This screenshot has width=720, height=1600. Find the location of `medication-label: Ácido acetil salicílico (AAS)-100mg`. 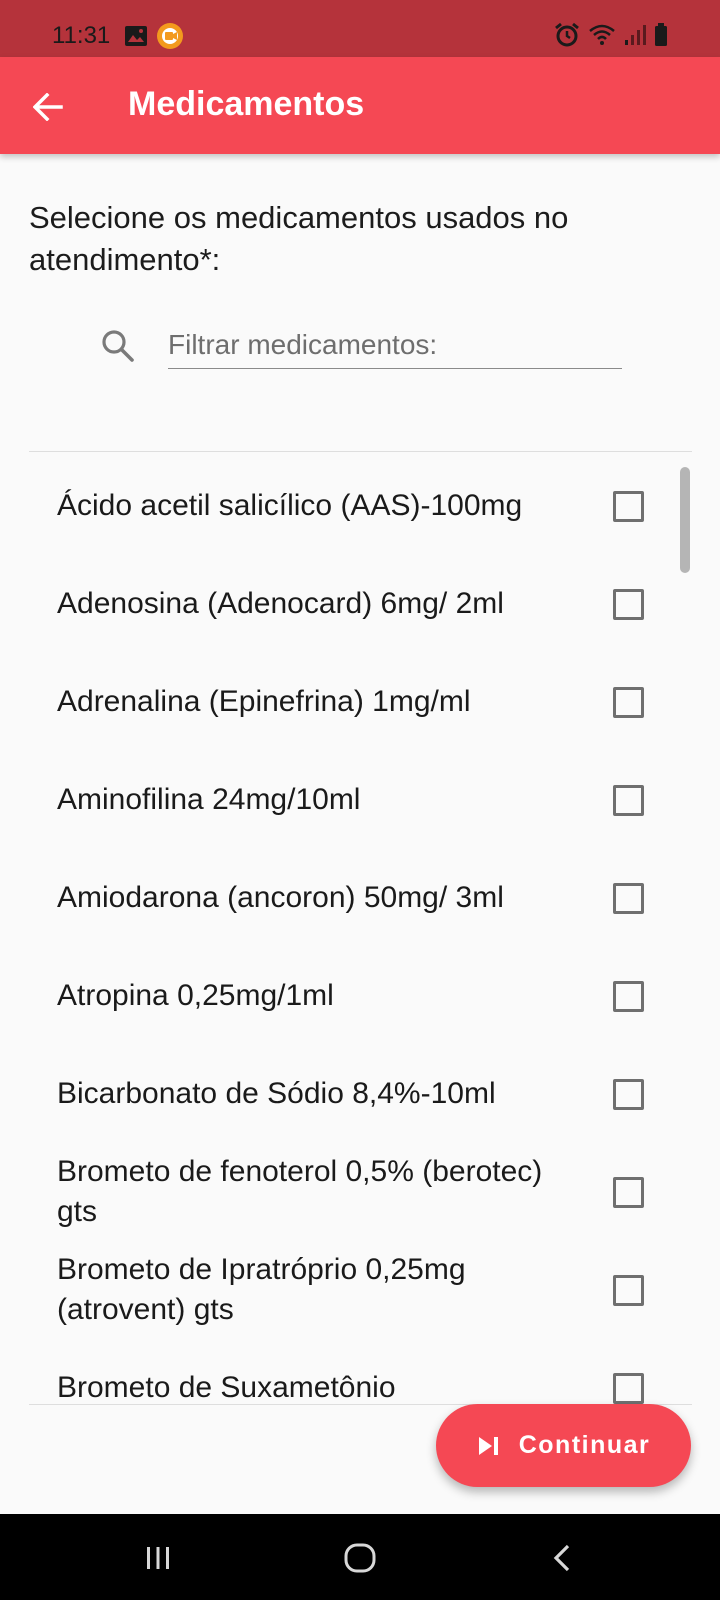

medication-label: Ácido acetil salicílico (AAS)-100mg is located at coordinates (290, 505).